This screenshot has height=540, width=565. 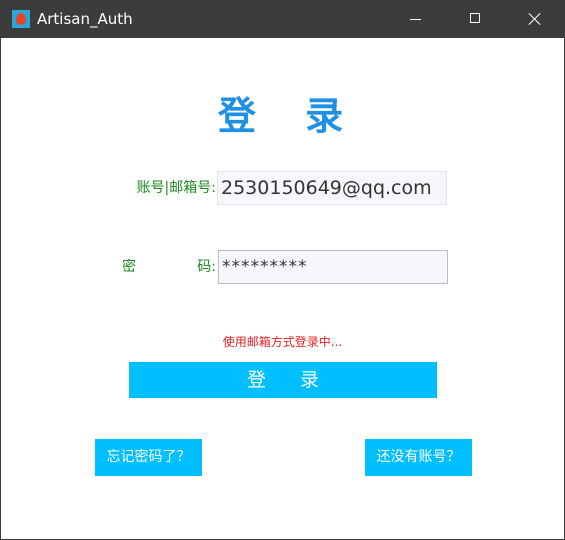 I want to click on register-button: 还没有账号？, so click(x=418, y=457).